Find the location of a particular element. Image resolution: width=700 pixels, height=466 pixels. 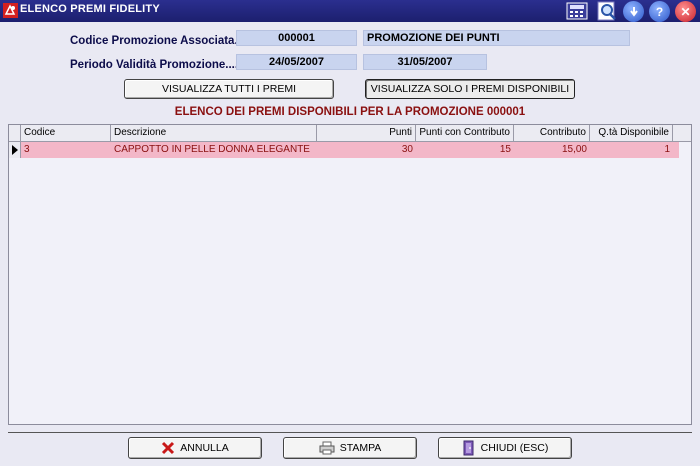

annulla-label: ANNULLA is located at coordinates (204, 448).